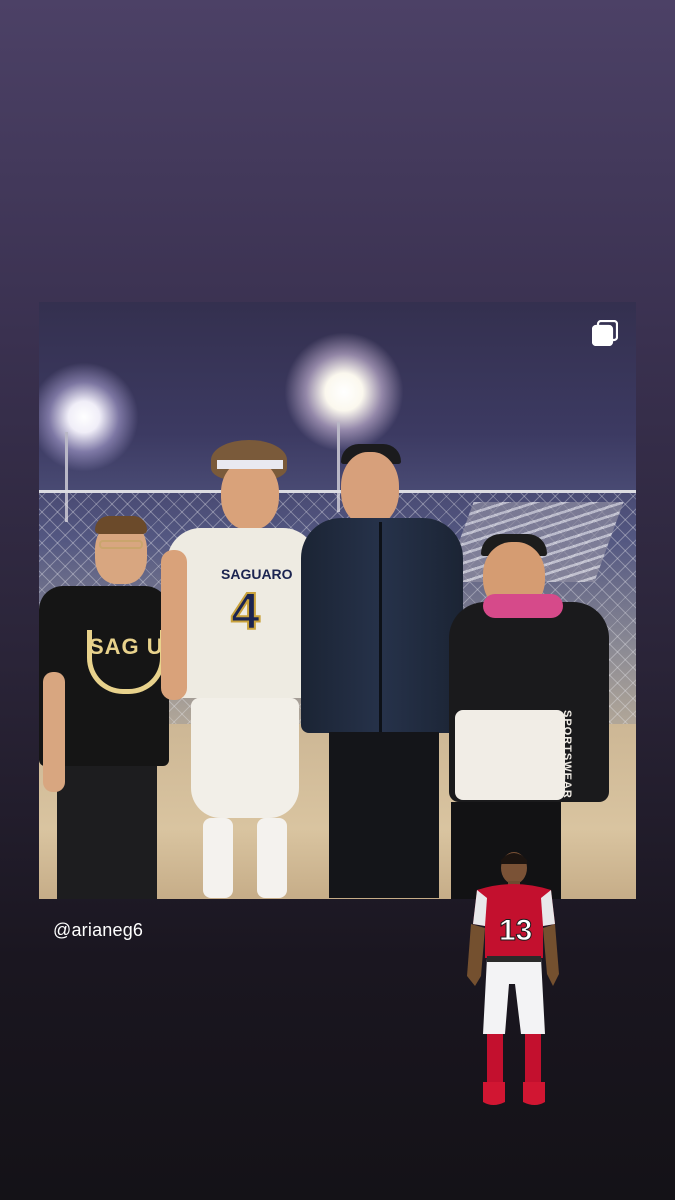 Image resolution: width=675 pixels, height=1200 pixels. I want to click on stadium-light-center, so click(344, 392).